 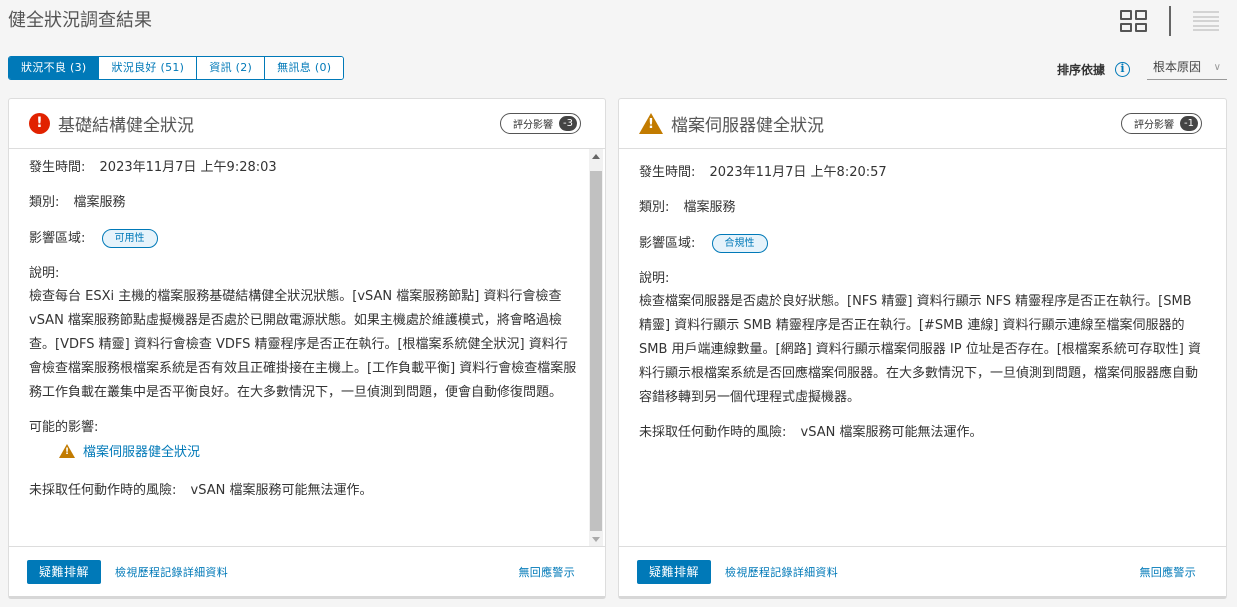 I want to click on scroll-up-icon, so click(x=596, y=156).